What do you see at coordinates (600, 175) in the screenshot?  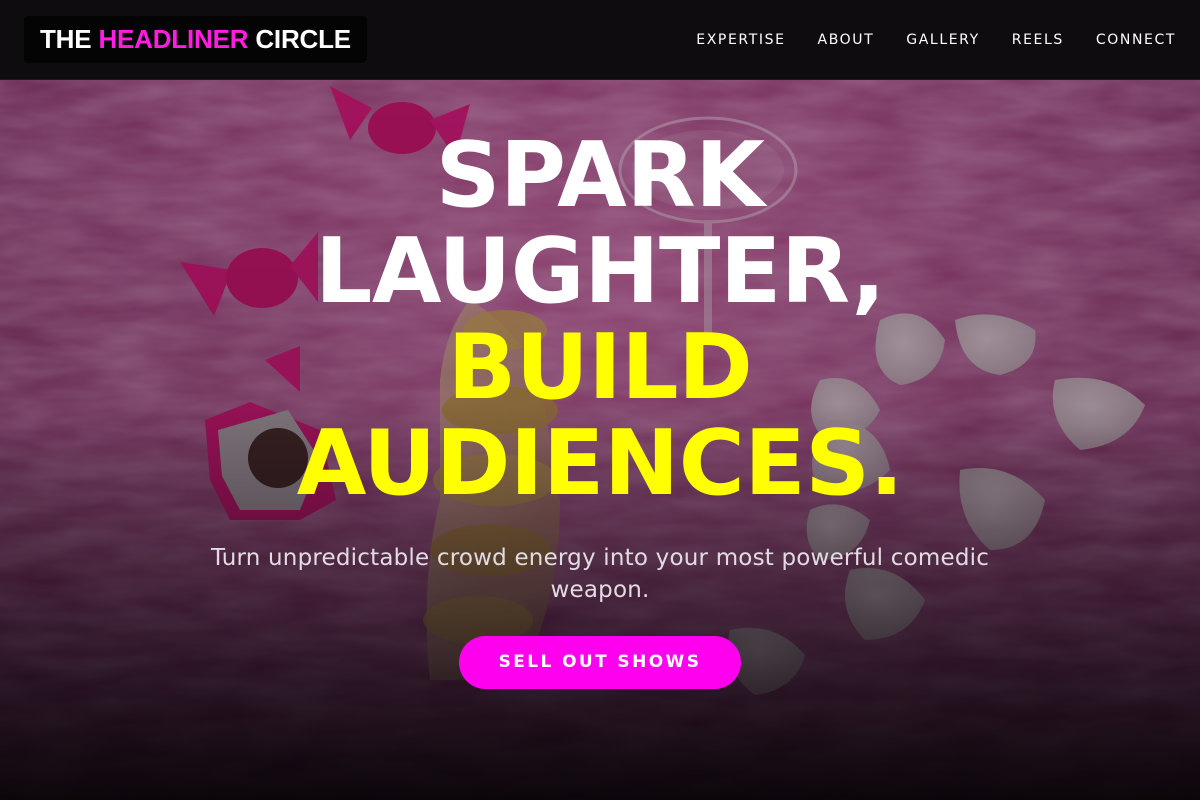 I see `headline-line-spark: SPARK` at bounding box center [600, 175].